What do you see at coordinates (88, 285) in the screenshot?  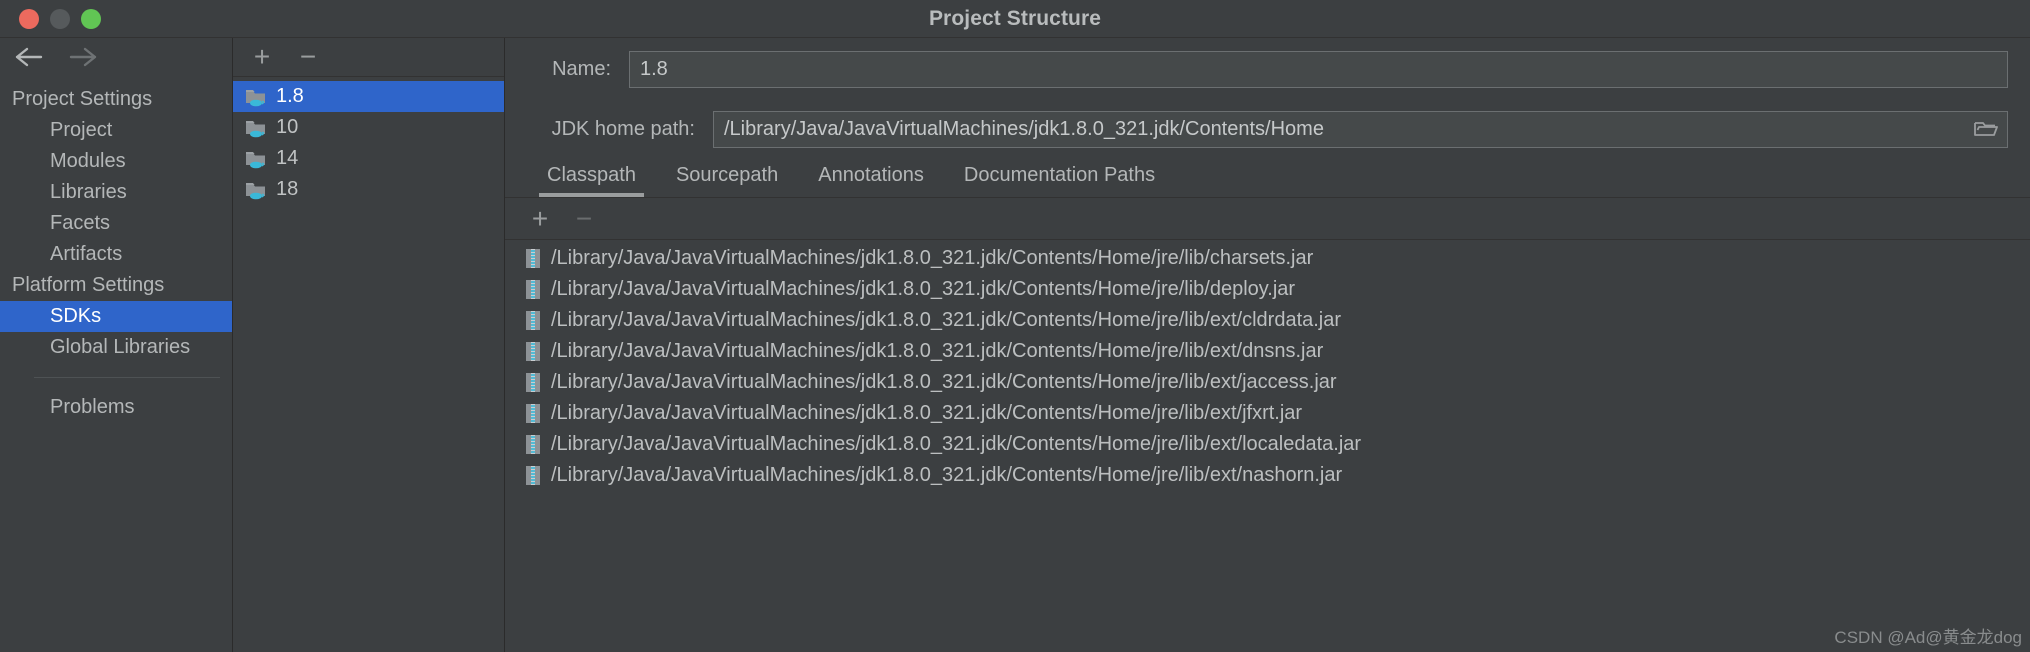 I see `sidebar-item-label: Platform Settings` at bounding box center [88, 285].